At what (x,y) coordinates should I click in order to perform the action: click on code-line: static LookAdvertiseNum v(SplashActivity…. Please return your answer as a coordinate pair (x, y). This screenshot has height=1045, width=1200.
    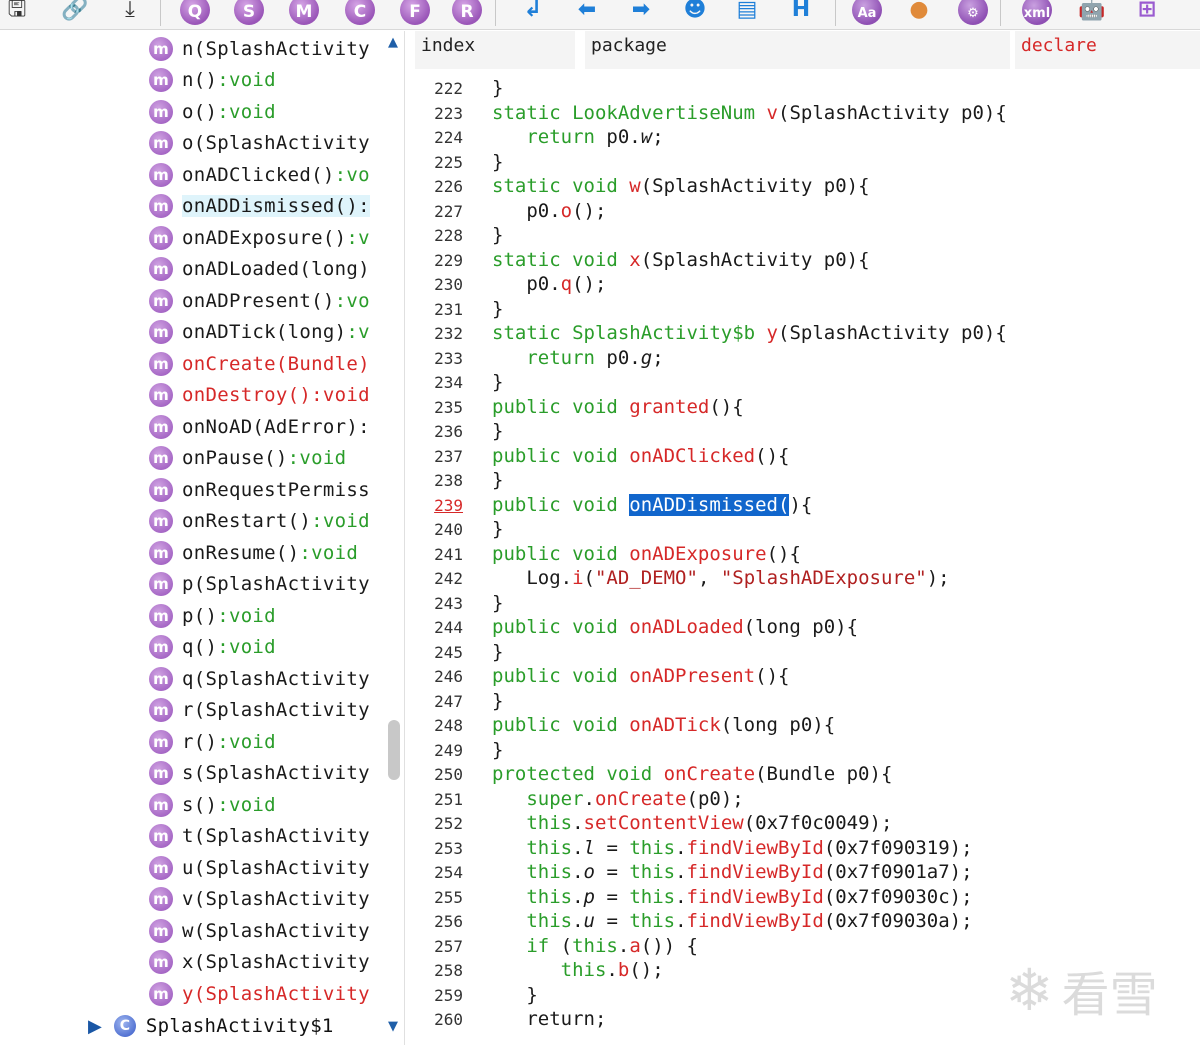
    Looking at the image, I should click on (749, 114).